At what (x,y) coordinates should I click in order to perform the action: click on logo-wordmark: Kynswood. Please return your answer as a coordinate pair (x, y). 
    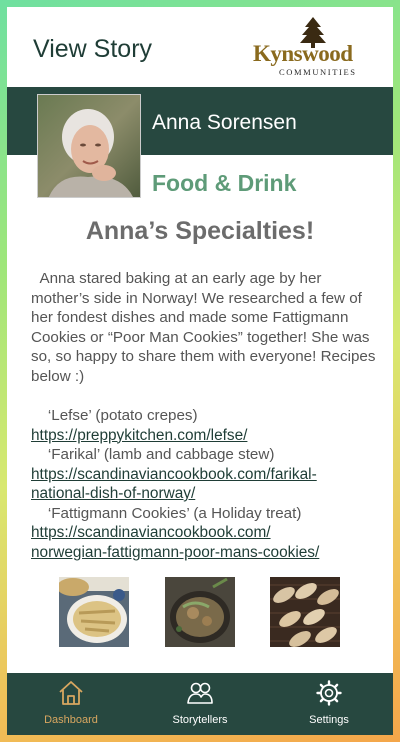
    Looking at the image, I should click on (303, 53).